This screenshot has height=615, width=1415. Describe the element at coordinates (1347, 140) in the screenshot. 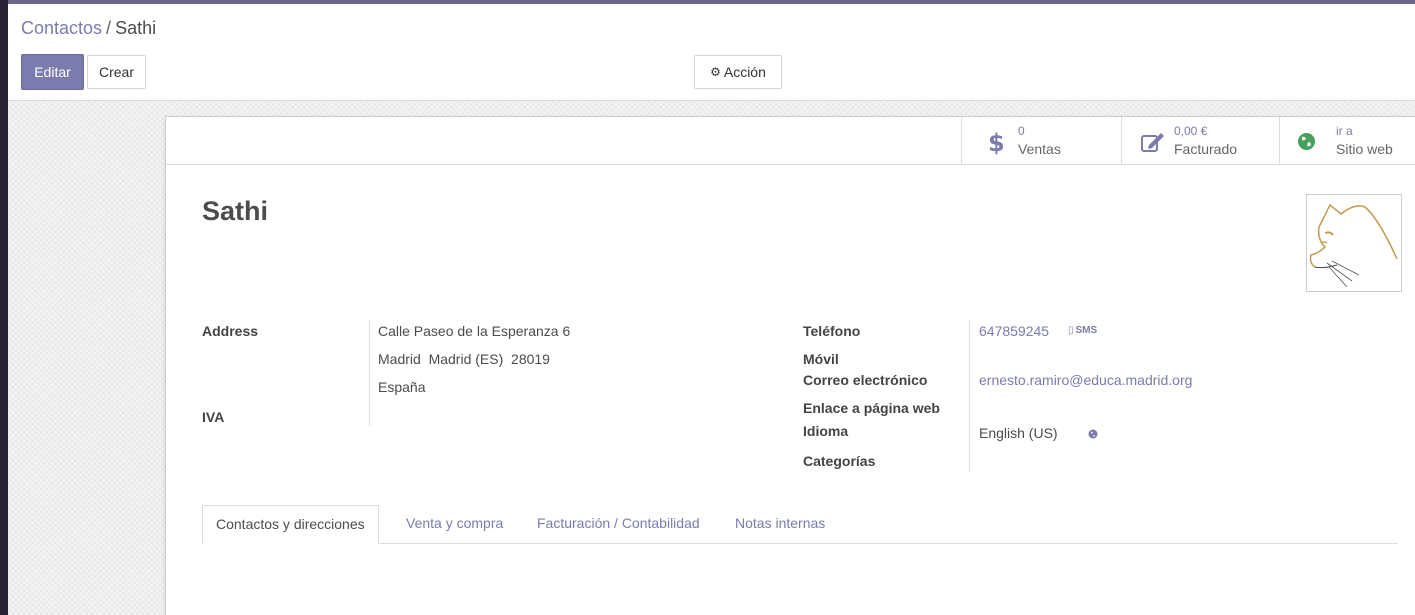

I see `website-stat-button: ir a Sitio web` at that location.